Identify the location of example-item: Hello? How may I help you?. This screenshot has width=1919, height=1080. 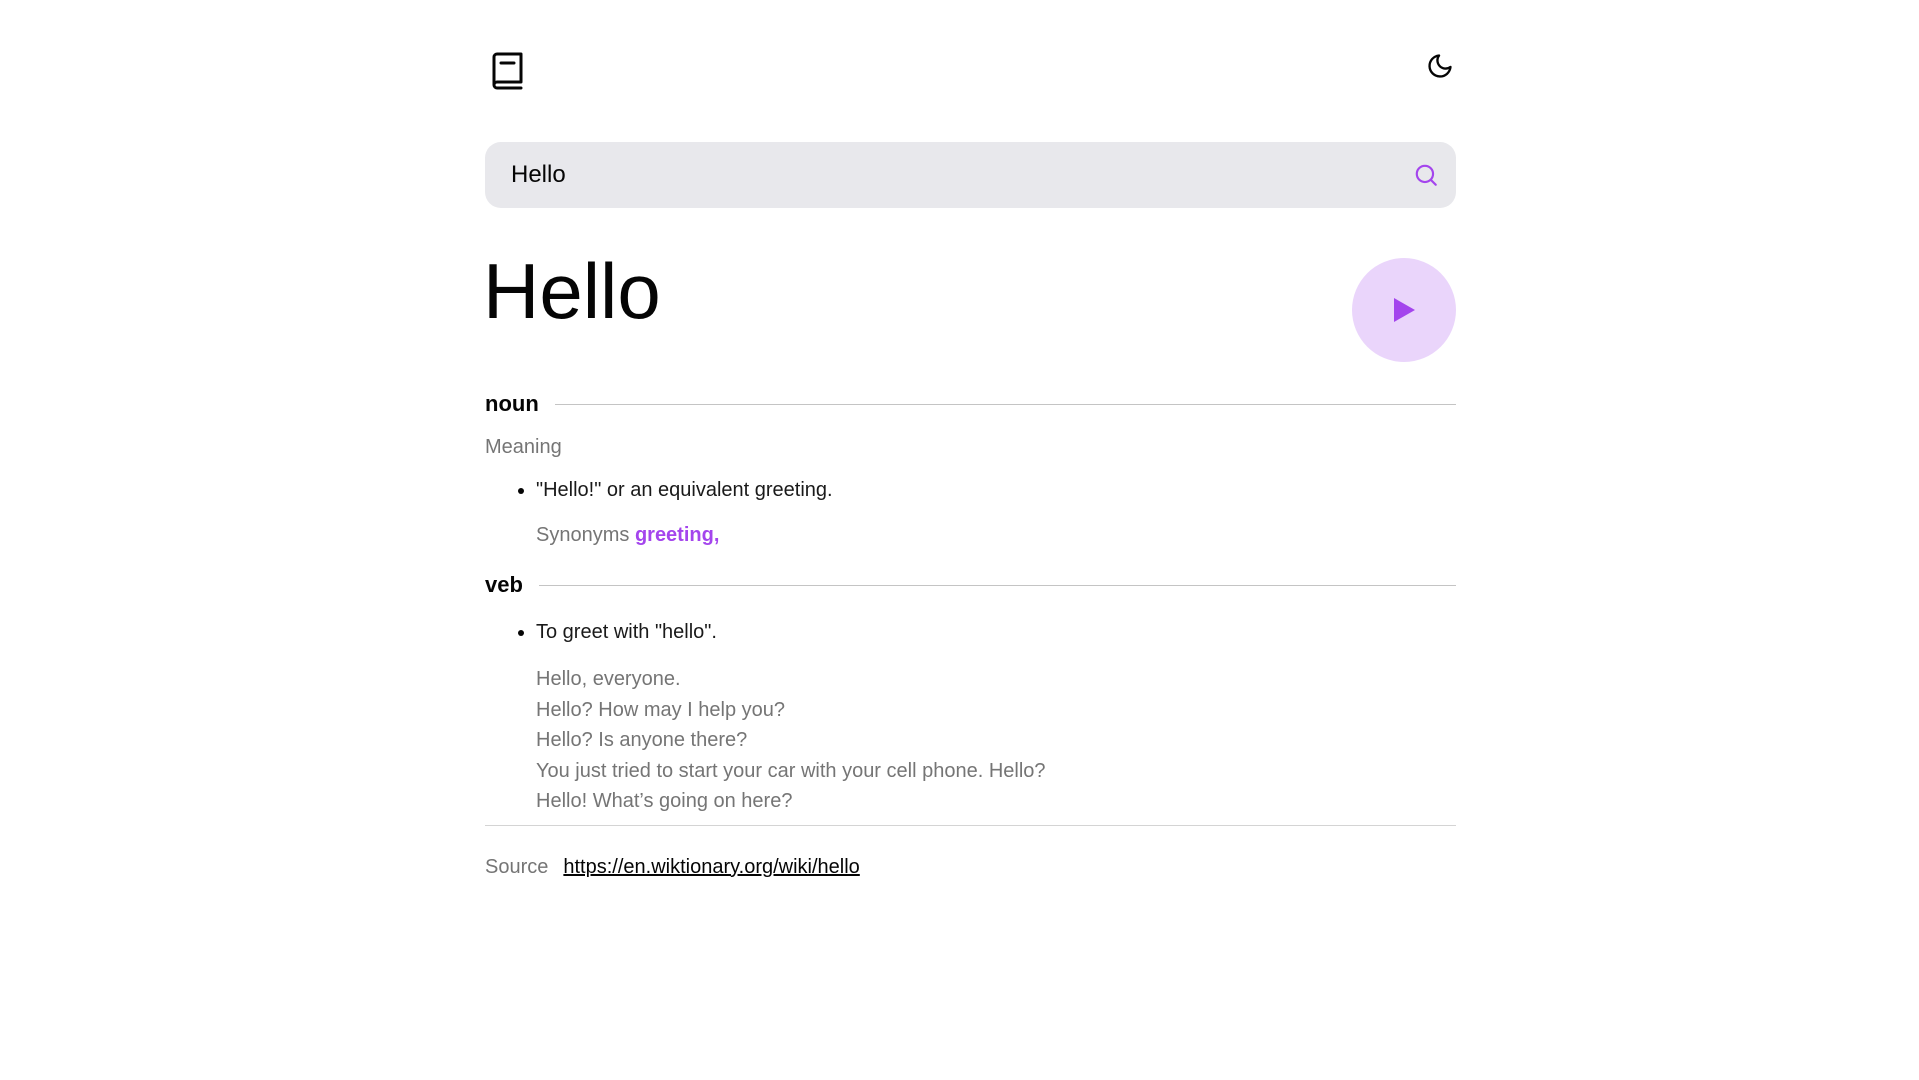
(661, 709).